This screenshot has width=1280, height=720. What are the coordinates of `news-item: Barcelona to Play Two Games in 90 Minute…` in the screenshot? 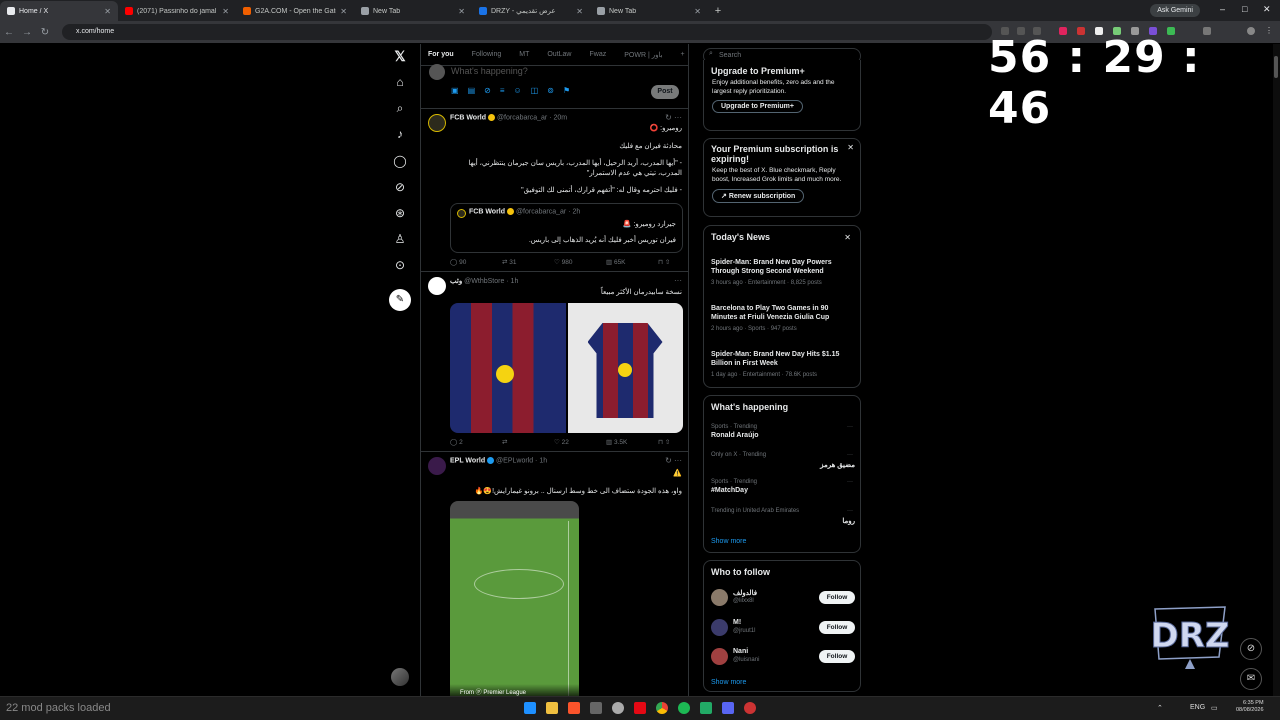 It's located at (783, 319).